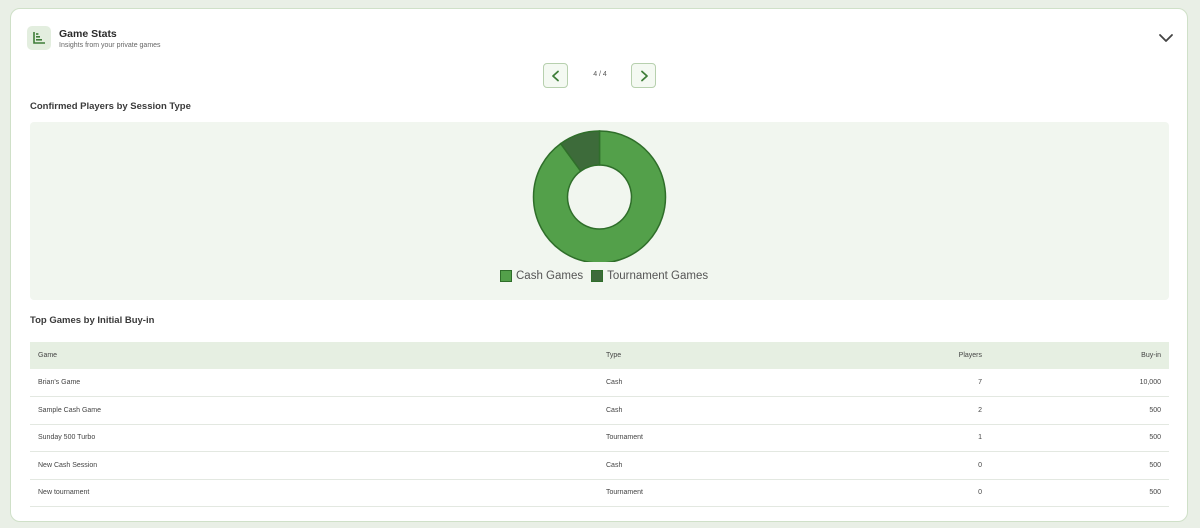 Image resolution: width=1200 pixels, height=528 pixels. Describe the element at coordinates (919, 438) in the screenshot. I see `cell-players: 1` at that location.